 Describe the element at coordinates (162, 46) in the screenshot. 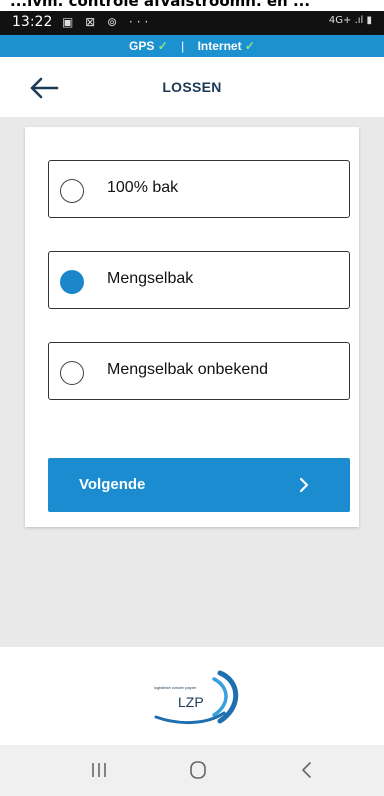

I see `gps-check-icon: ✓` at that location.